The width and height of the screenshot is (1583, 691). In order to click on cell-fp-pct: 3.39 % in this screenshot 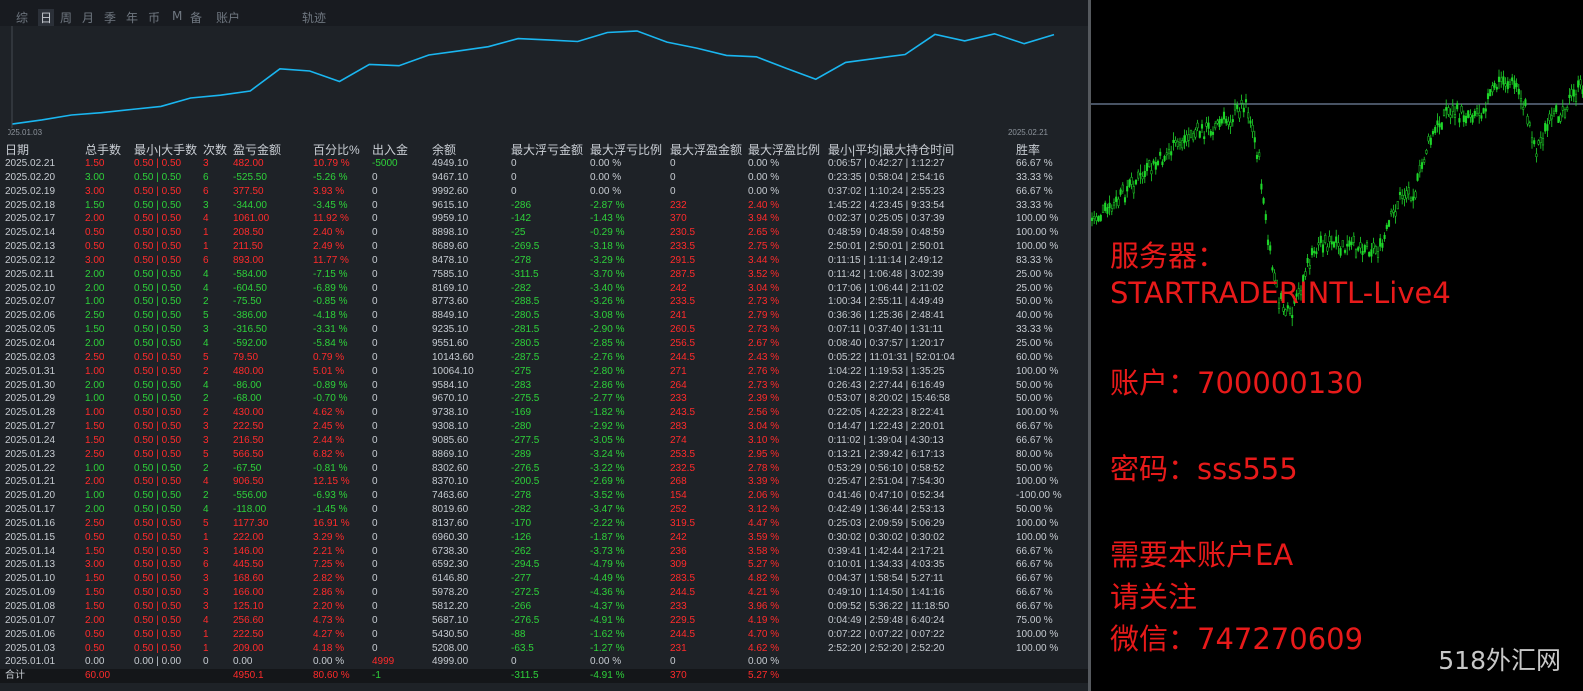, I will do `click(764, 482)`.